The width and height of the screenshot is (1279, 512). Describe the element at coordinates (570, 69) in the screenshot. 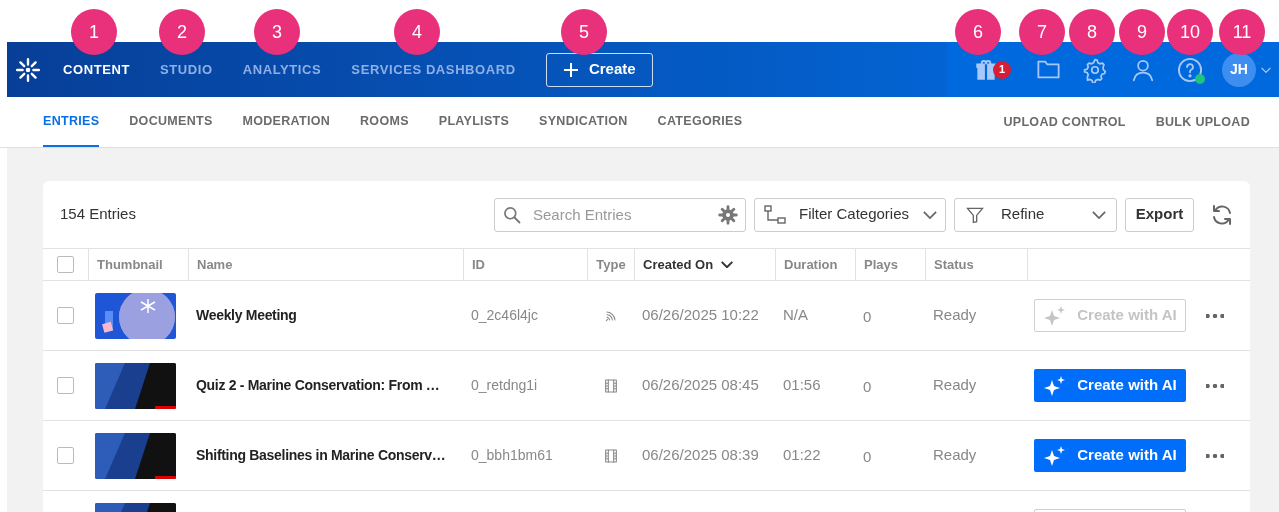

I see `plus-icon` at that location.